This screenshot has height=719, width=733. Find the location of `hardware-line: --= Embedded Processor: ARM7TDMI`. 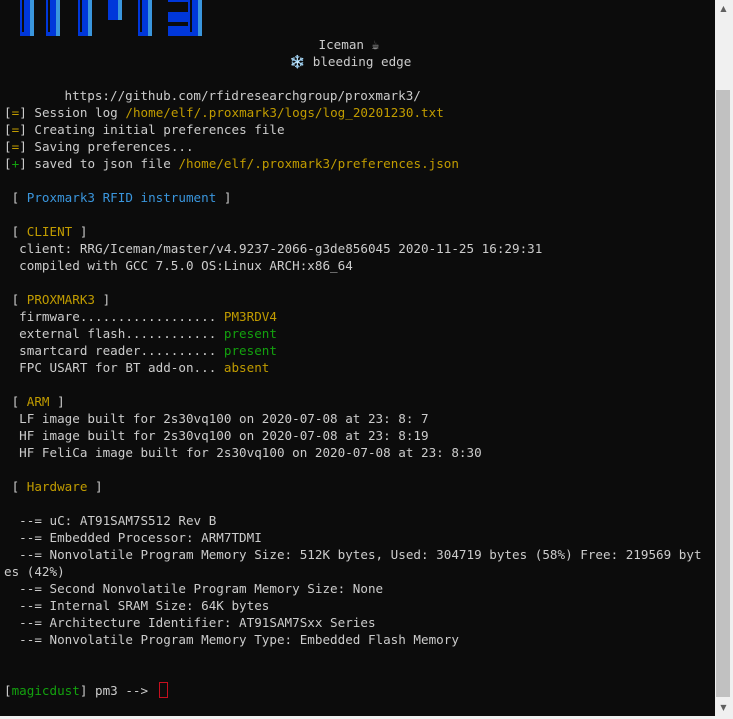

hardware-line: --= Embedded Processor: ARM7TDMI is located at coordinates (133, 537).